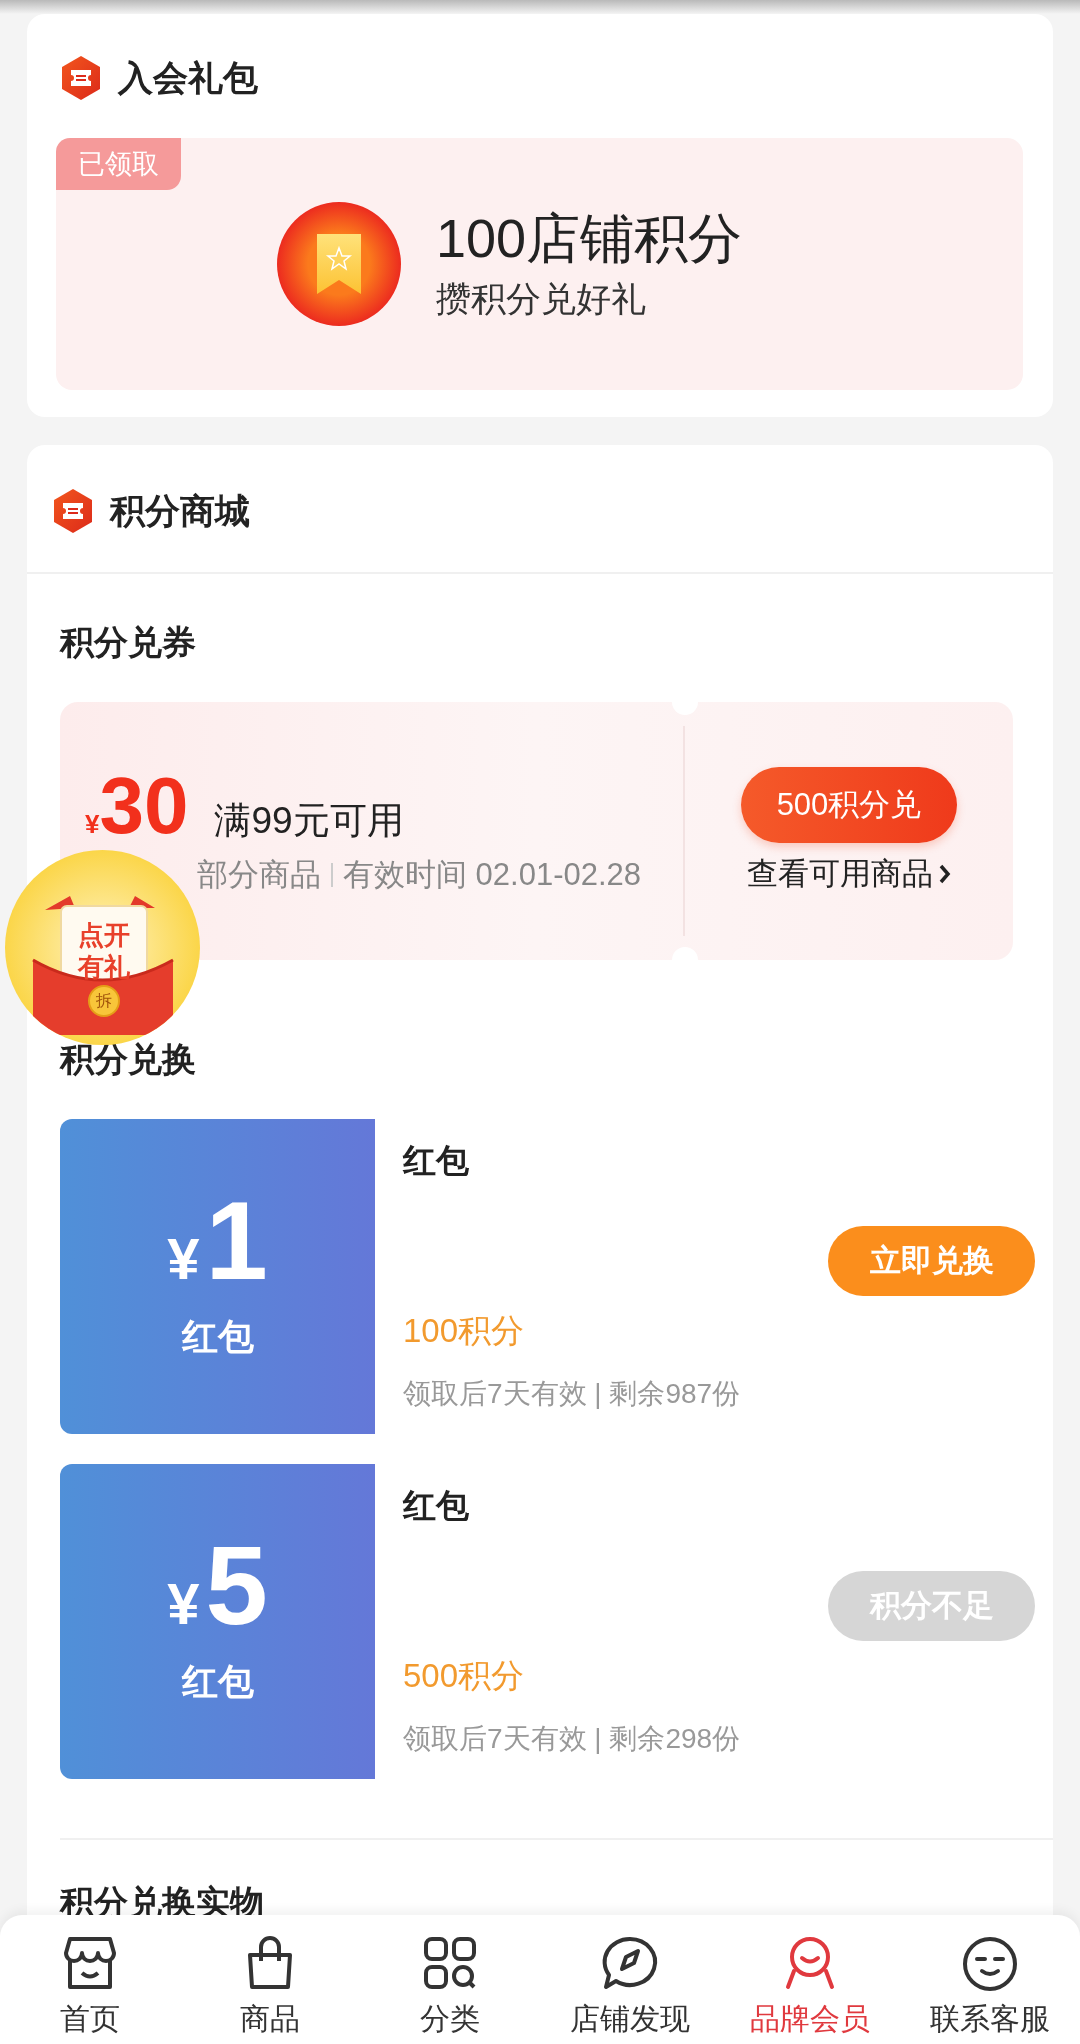 The image size is (1080, 2044). Describe the element at coordinates (990, 1964) in the screenshot. I see `smiley-face-icon` at that location.